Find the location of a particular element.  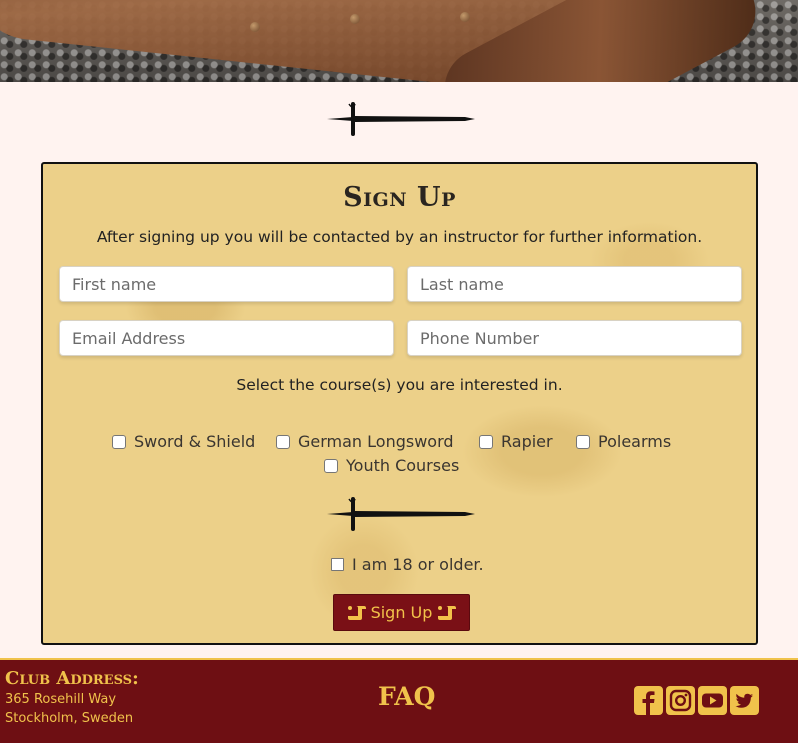

hero-image is located at coordinates (399, 41).